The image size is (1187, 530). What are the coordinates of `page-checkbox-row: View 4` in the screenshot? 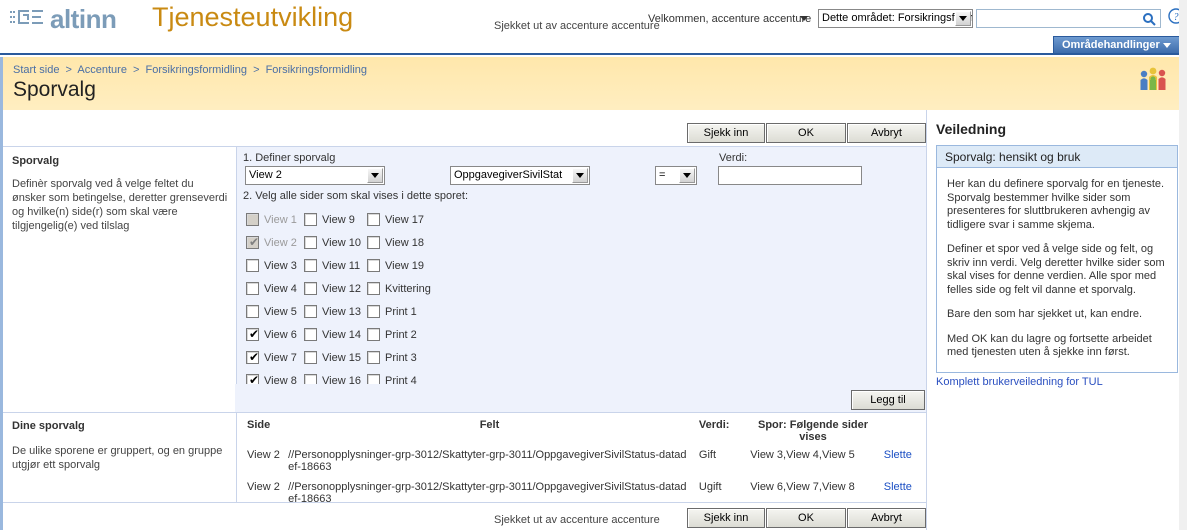 It's located at (271, 288).